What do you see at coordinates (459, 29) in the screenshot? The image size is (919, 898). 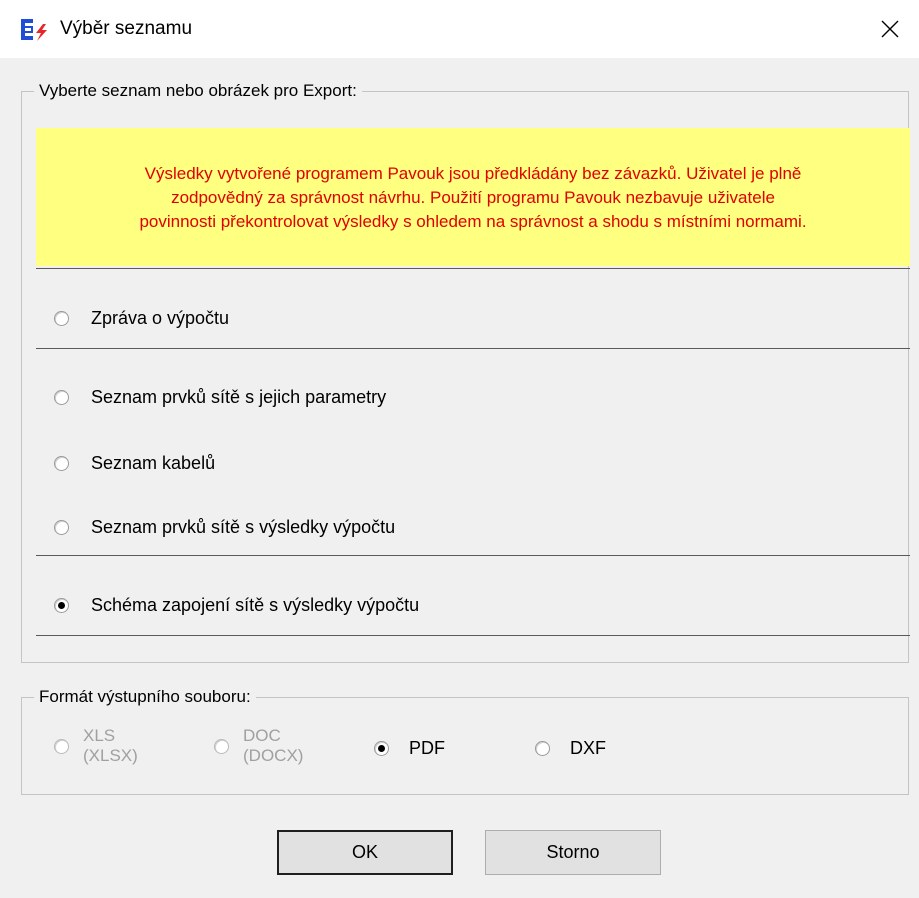 I see `title-bar: Výběr seznamu` at bounding box center [459, 29].